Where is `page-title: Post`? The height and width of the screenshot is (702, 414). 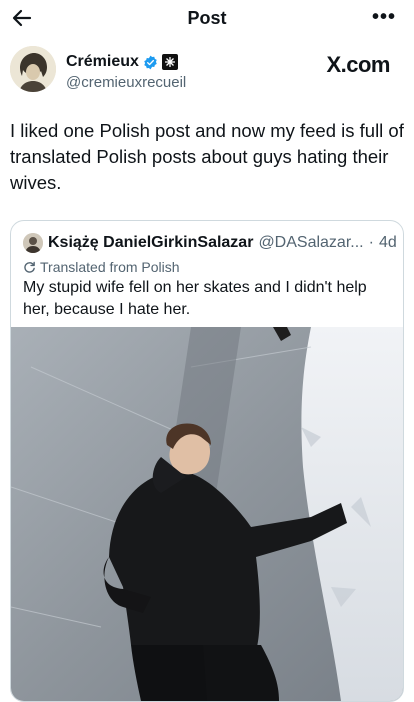 page-title: Post is located at coordinates (207, 18).